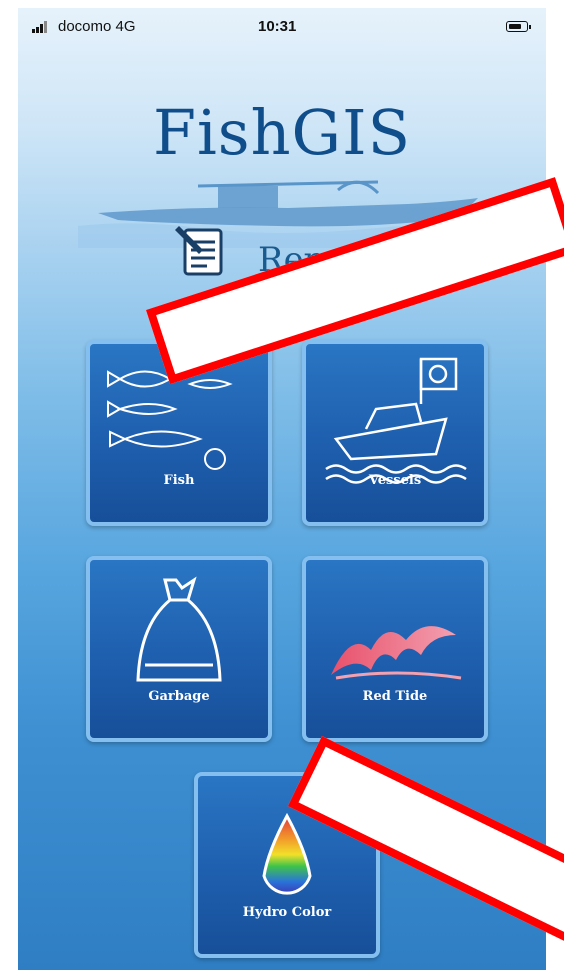 The height and width of the screenshot is (973, 564). Describe the element at coordinates (179, 696) in the screenshot. I see `garbage-tile-label: Garbage` at that location.